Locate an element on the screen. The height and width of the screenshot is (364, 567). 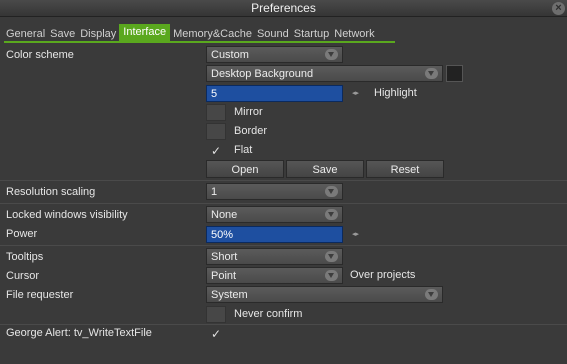
never-confirm-label: Never confirm is located at coordinates (268, 314).